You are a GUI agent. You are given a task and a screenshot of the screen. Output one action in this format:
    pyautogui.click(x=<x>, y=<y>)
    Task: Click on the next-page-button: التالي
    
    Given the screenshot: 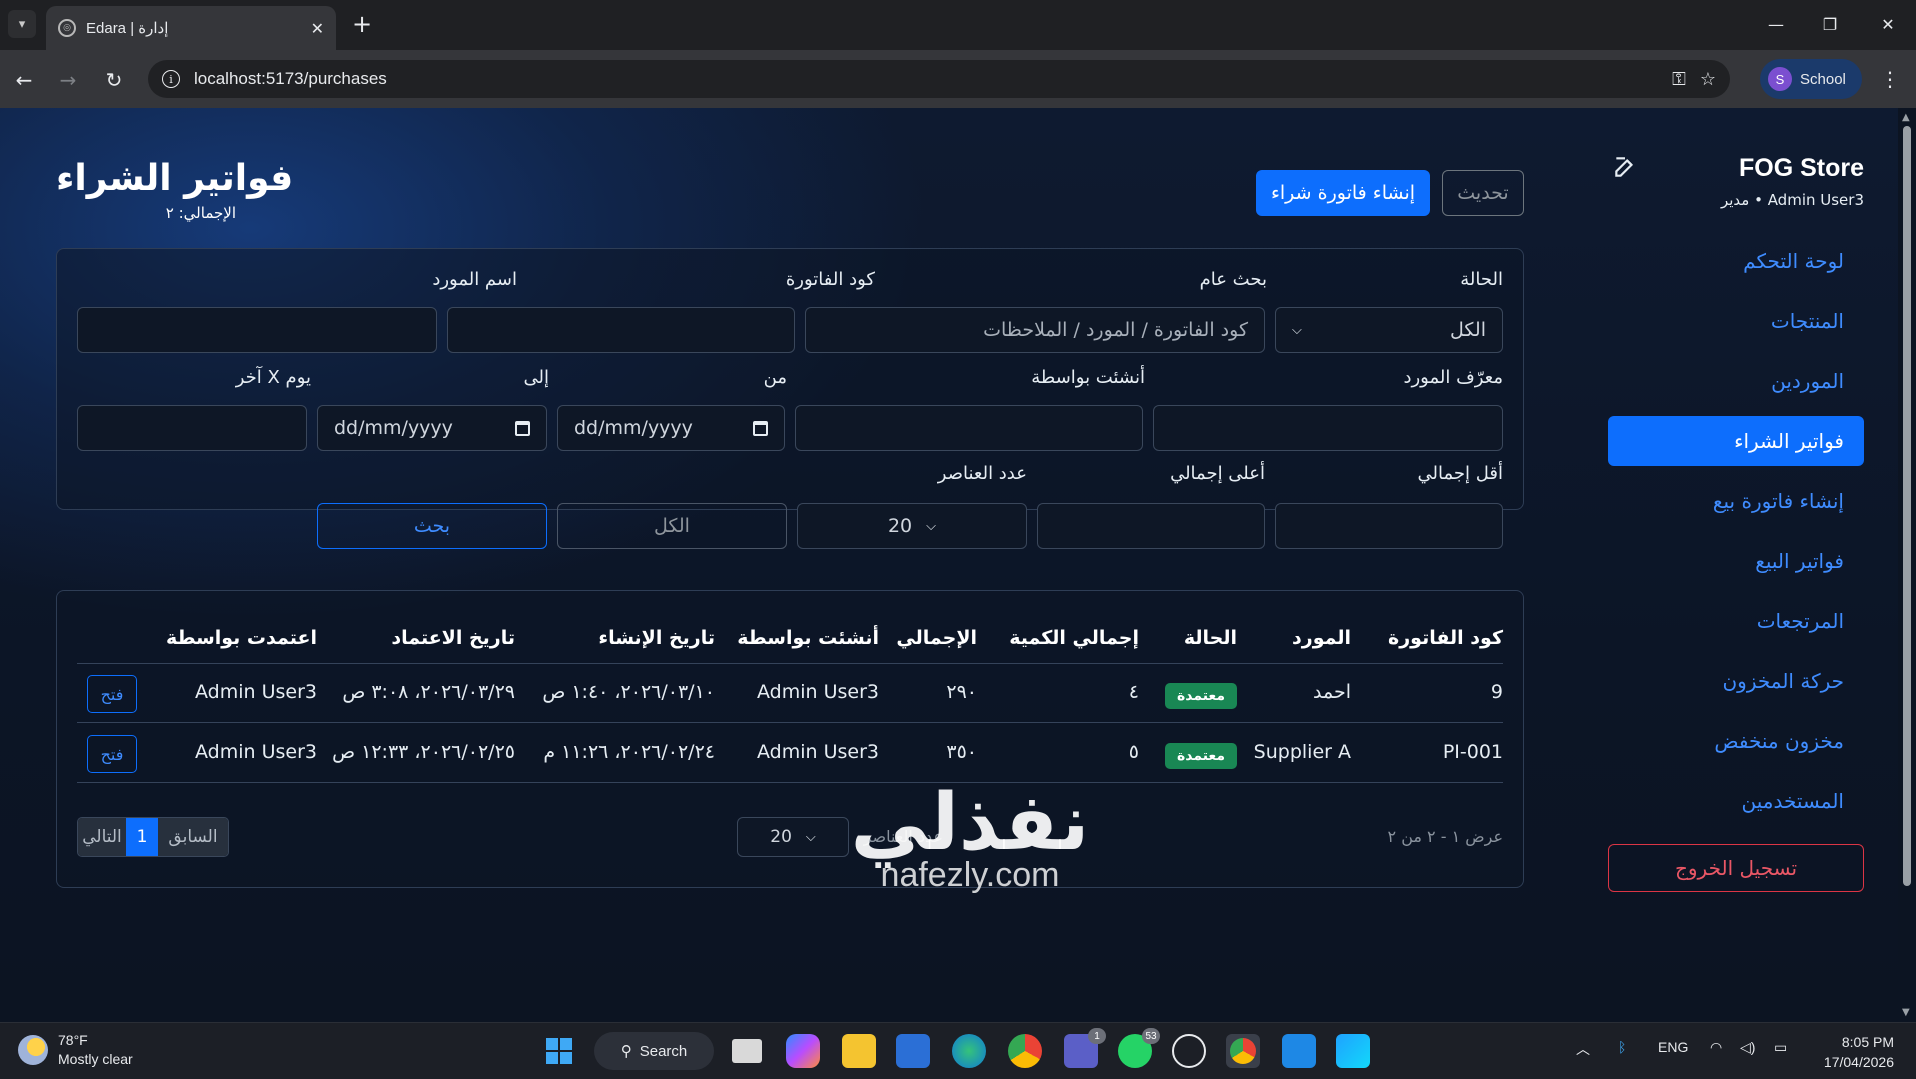 What is the action you would take?
    pyautogui.click(x=102, y=837)
    